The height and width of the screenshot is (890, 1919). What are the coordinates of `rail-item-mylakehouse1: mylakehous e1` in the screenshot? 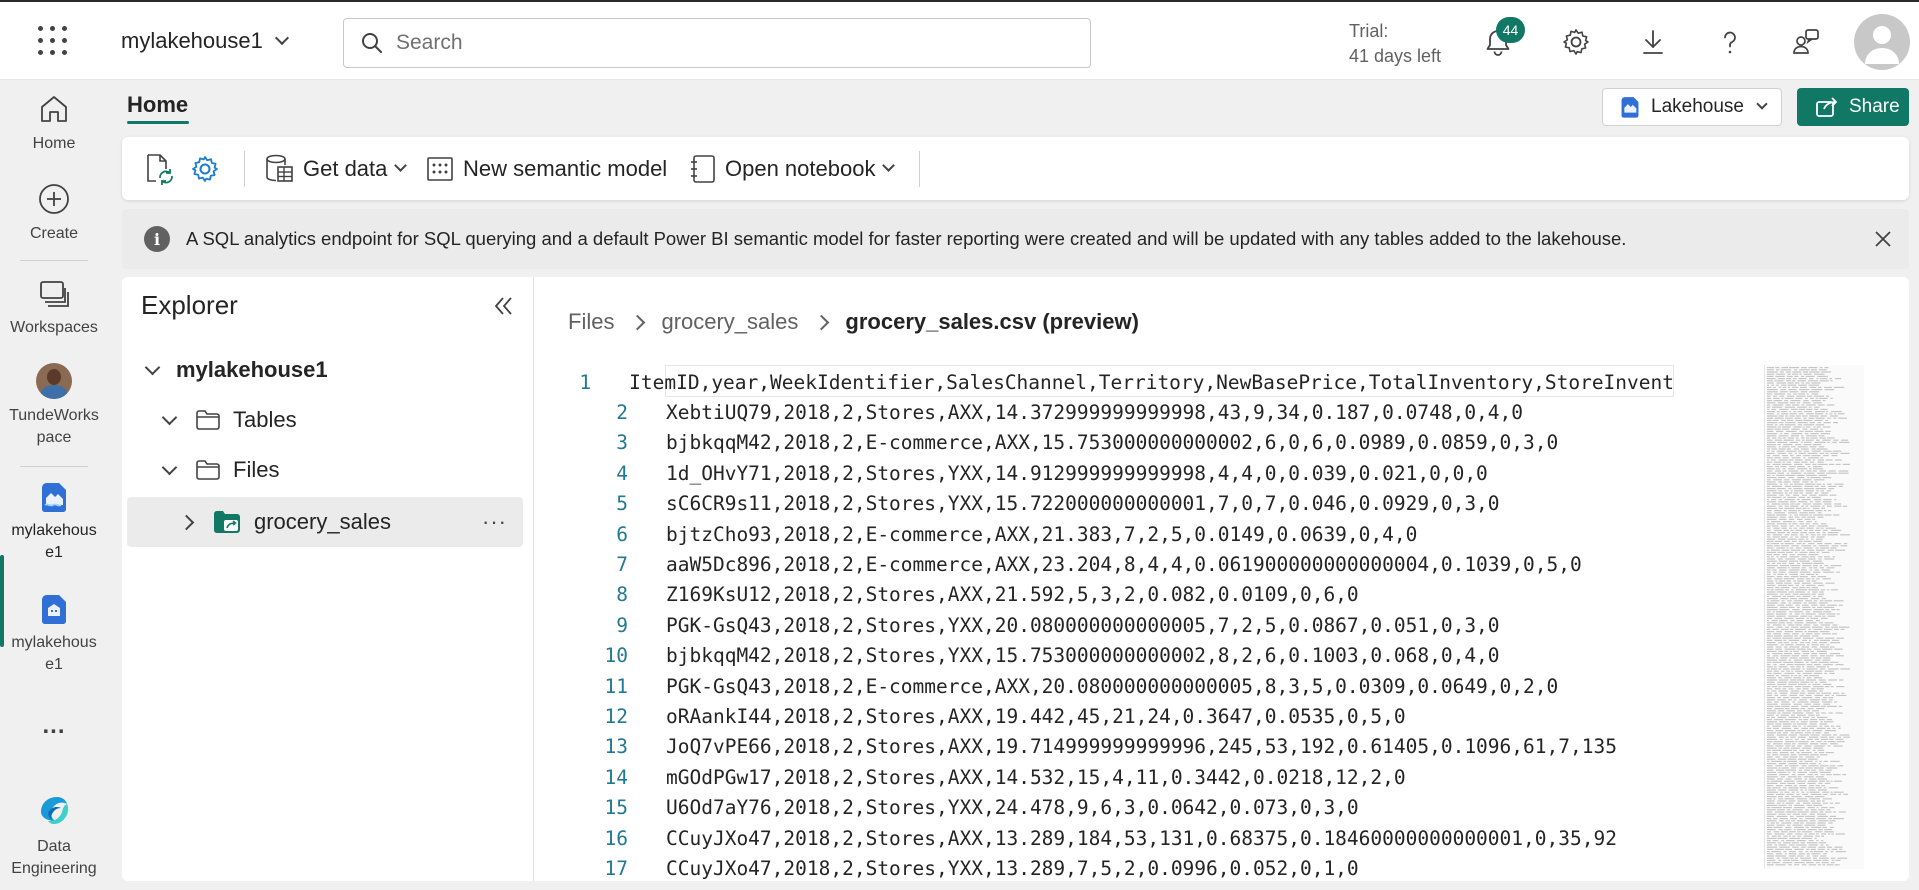 It's located at (54, 522).